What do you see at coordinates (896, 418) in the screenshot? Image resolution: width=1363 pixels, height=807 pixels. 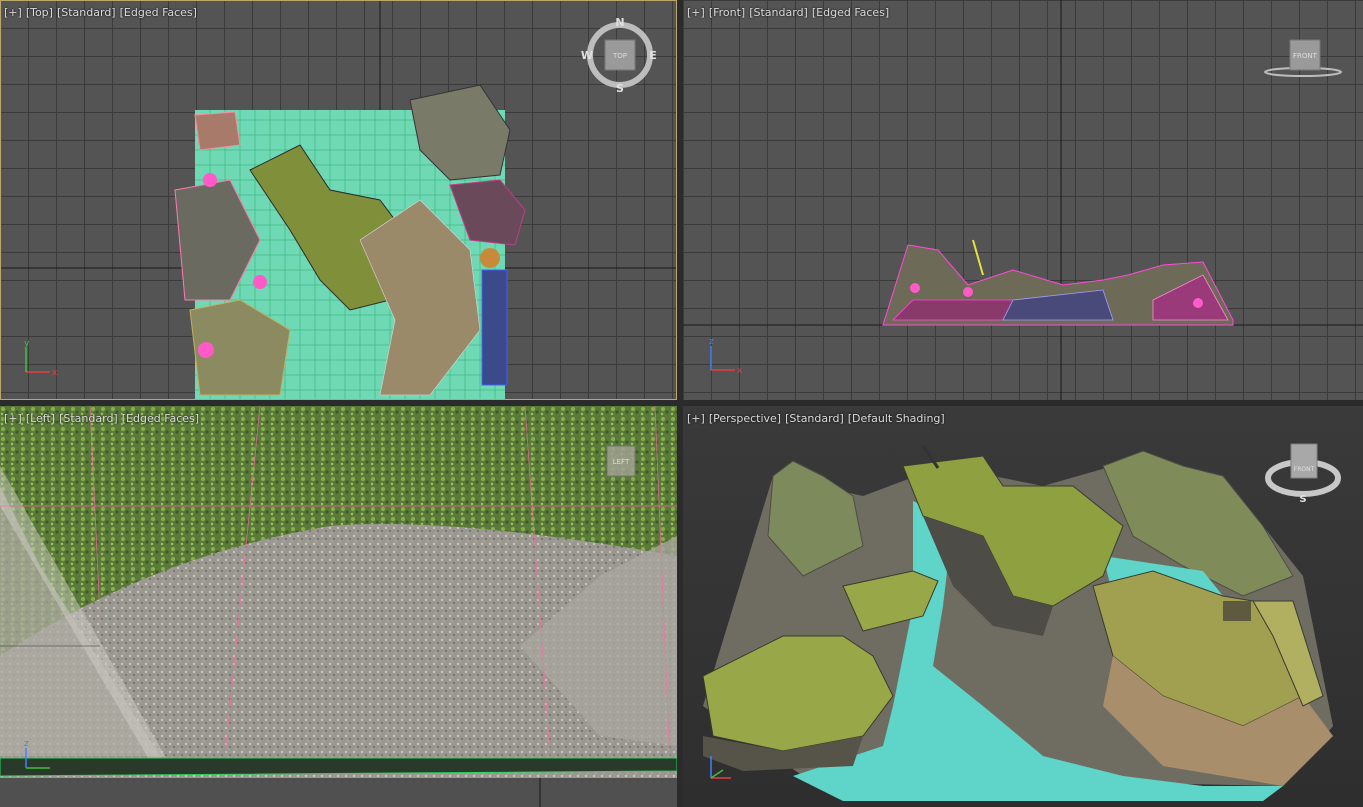 I see `display-mode-menu: [Default Shading]` at bounding box center [896, 418].